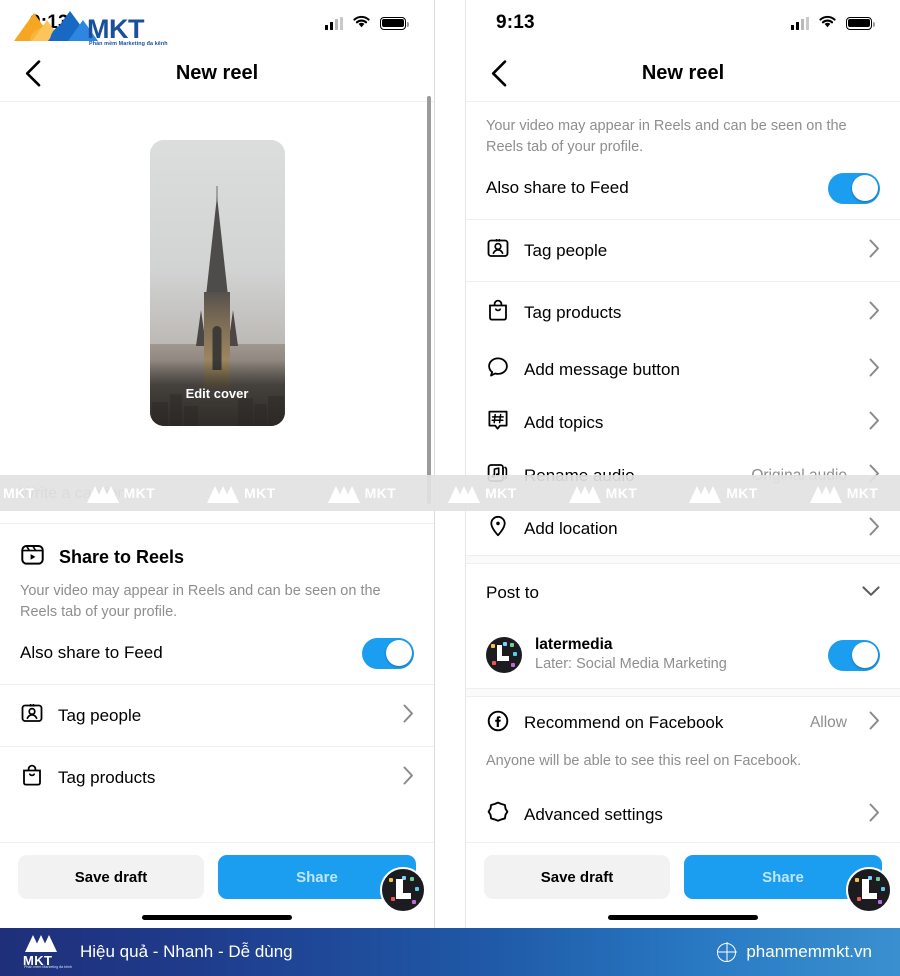 This screenshot has height=976, width=900. I want to click on list-item-label: Add topics, so click(564, 422).